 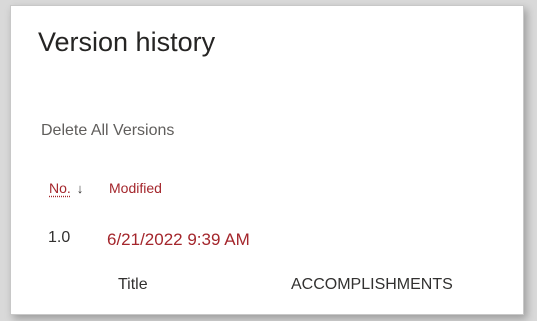 I want to click on sort-descending-icon: ↓, so click(x=80, y=188).